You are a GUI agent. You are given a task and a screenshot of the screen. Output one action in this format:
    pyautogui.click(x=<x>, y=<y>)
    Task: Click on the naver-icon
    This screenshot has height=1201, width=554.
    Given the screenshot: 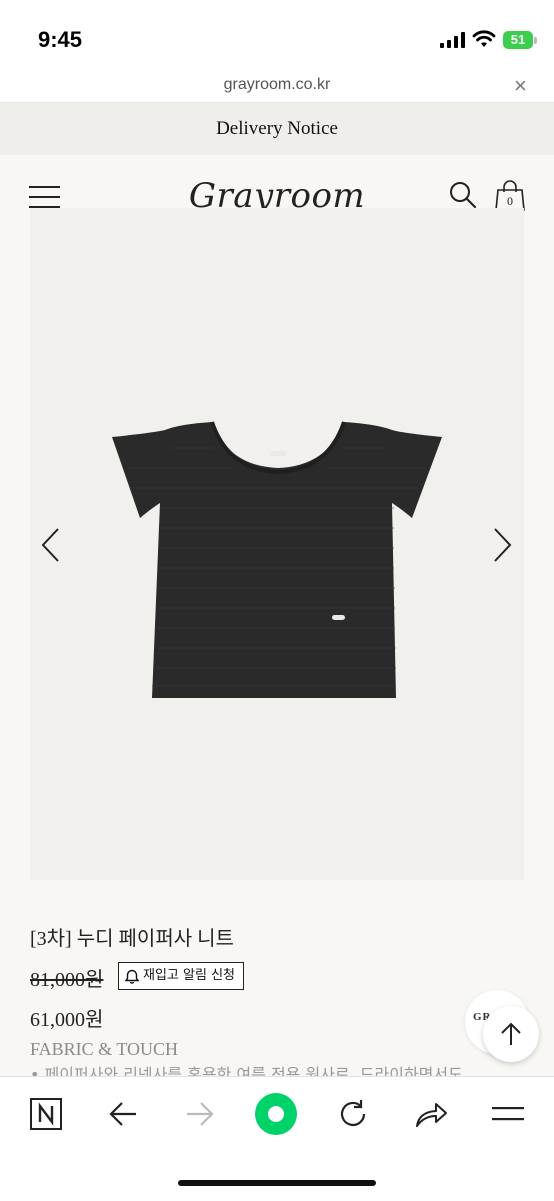 What is the action you would take?
    pyautogui.click(x=46, y=1114)
    